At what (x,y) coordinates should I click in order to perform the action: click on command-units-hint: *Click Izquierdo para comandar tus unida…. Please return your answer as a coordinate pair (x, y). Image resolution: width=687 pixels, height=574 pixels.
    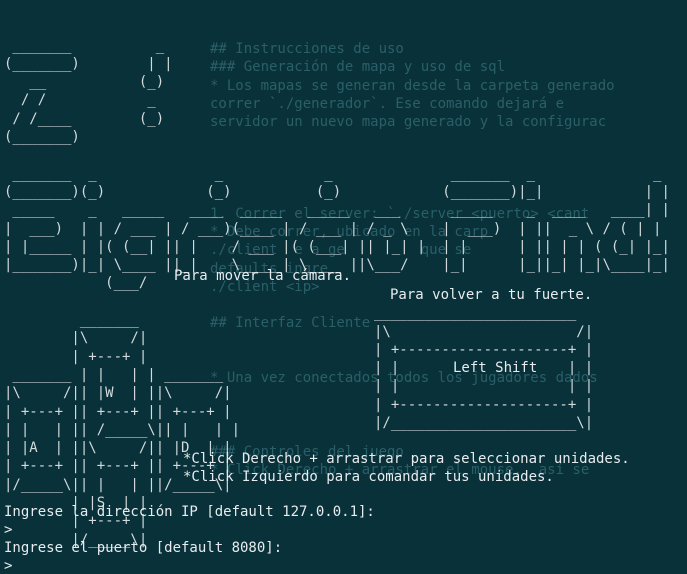
    Looking at the image, I should click on (368, 477).